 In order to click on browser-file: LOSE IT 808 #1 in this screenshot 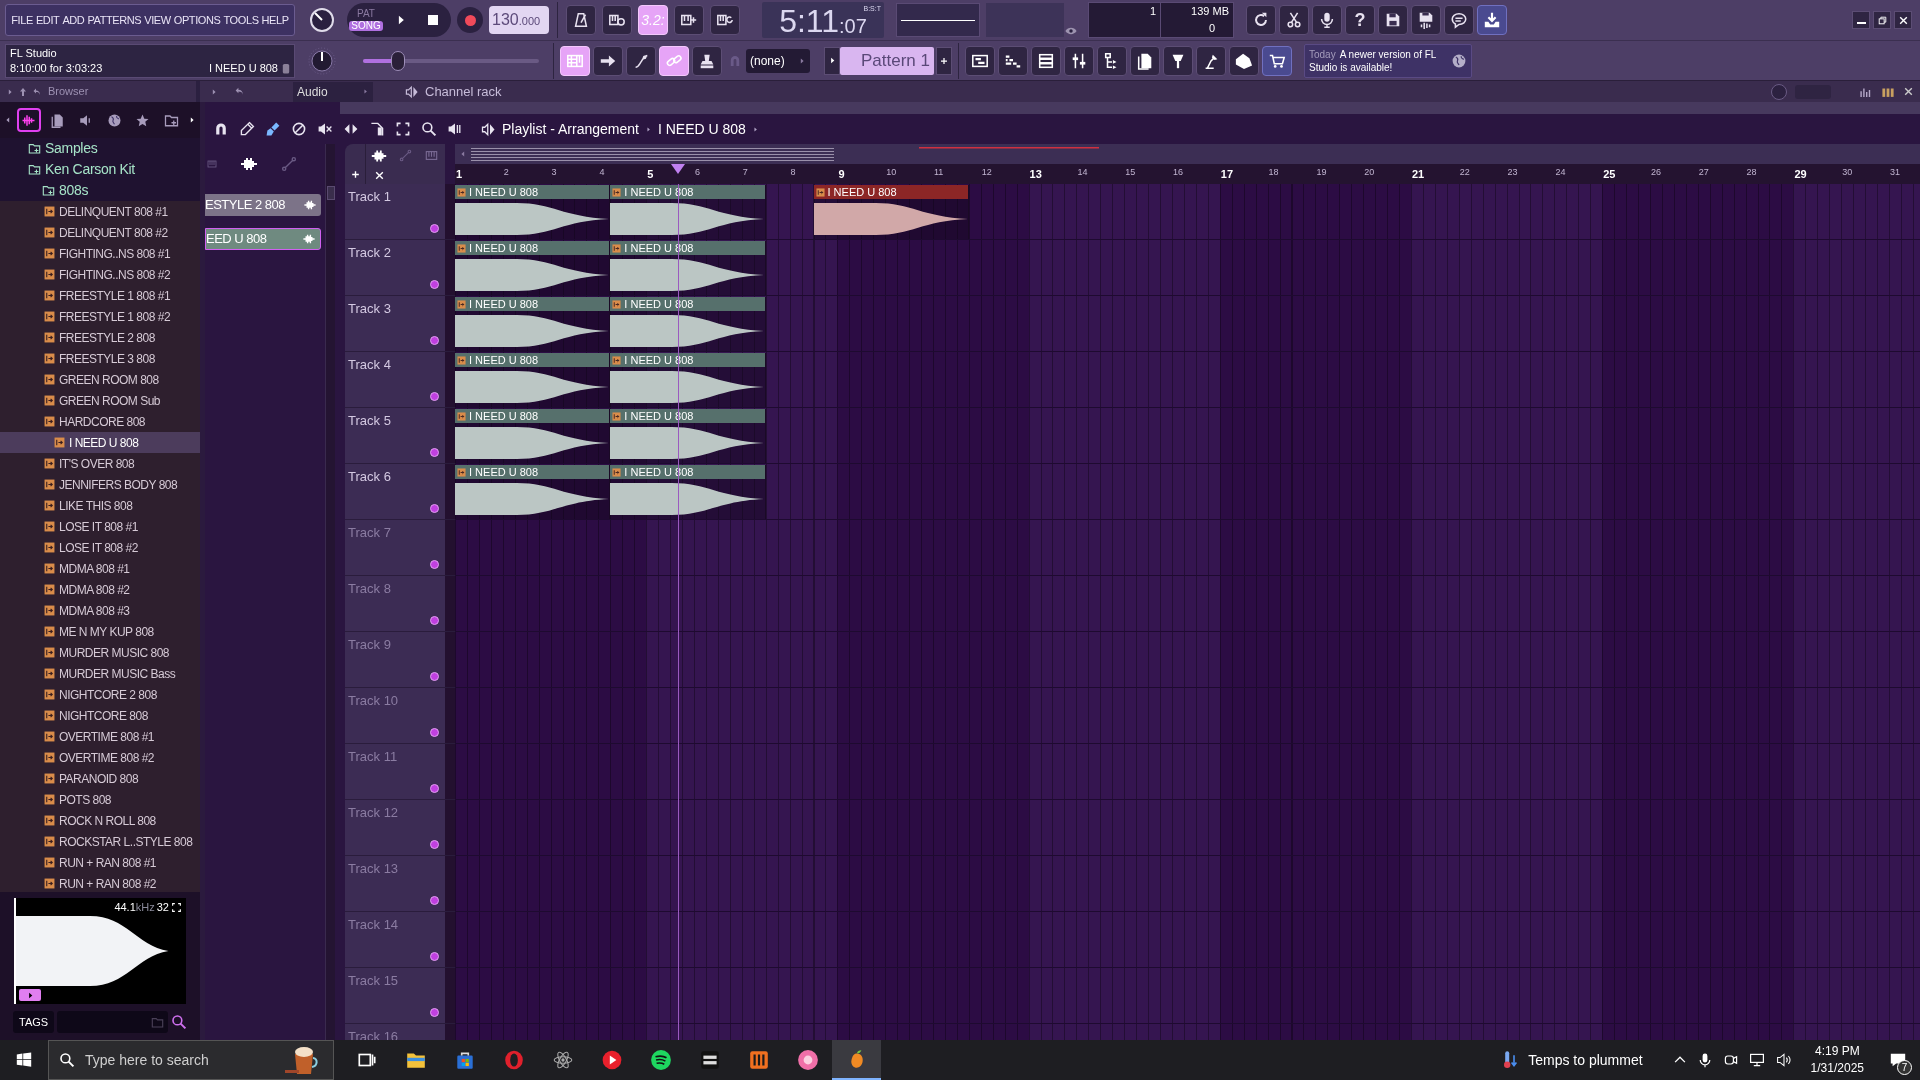, I will do `click(100, 526)`.